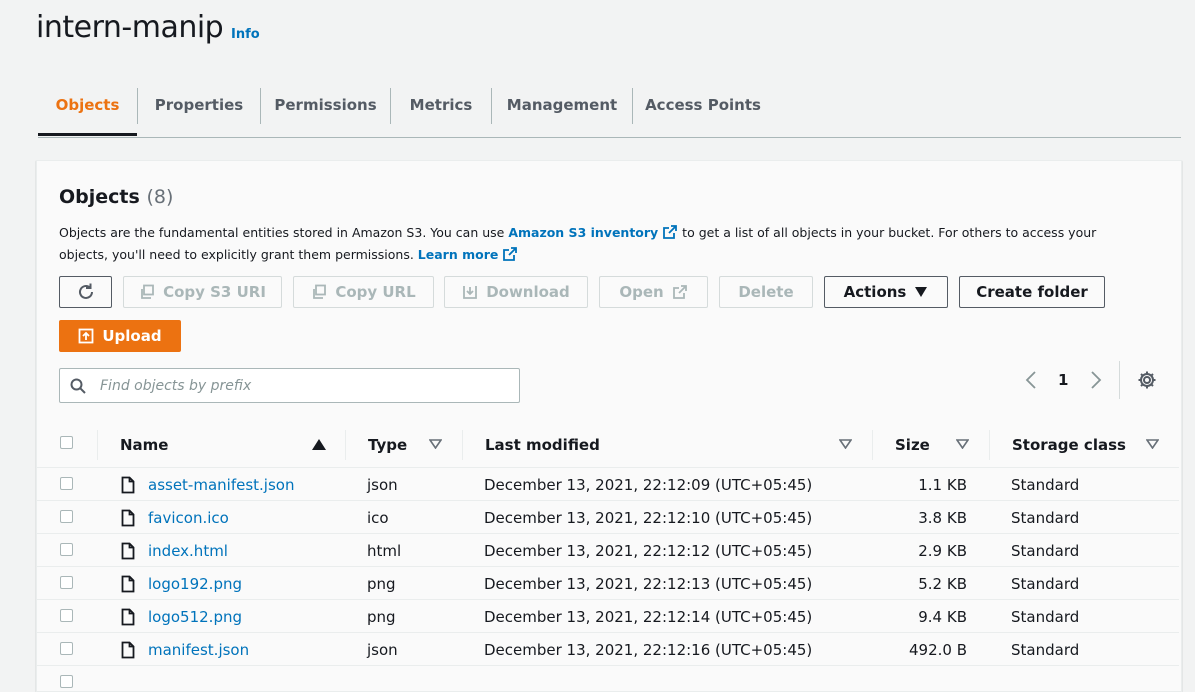 The height and width of the screenshot is (692, 1195). Describe the element at coordinates (886, 292) in the screenshot. I see `actions-button: Actions` at that location.